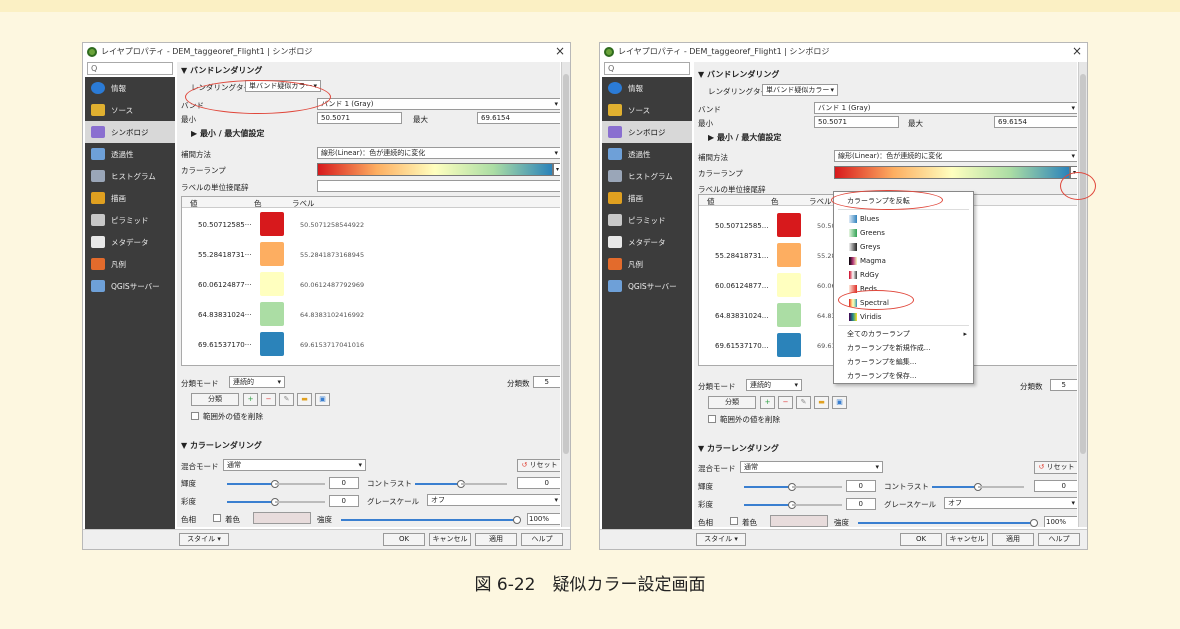  Describe the element at coordinates (253, 502) in the screenshot. I see `saturation-slider` at that location.